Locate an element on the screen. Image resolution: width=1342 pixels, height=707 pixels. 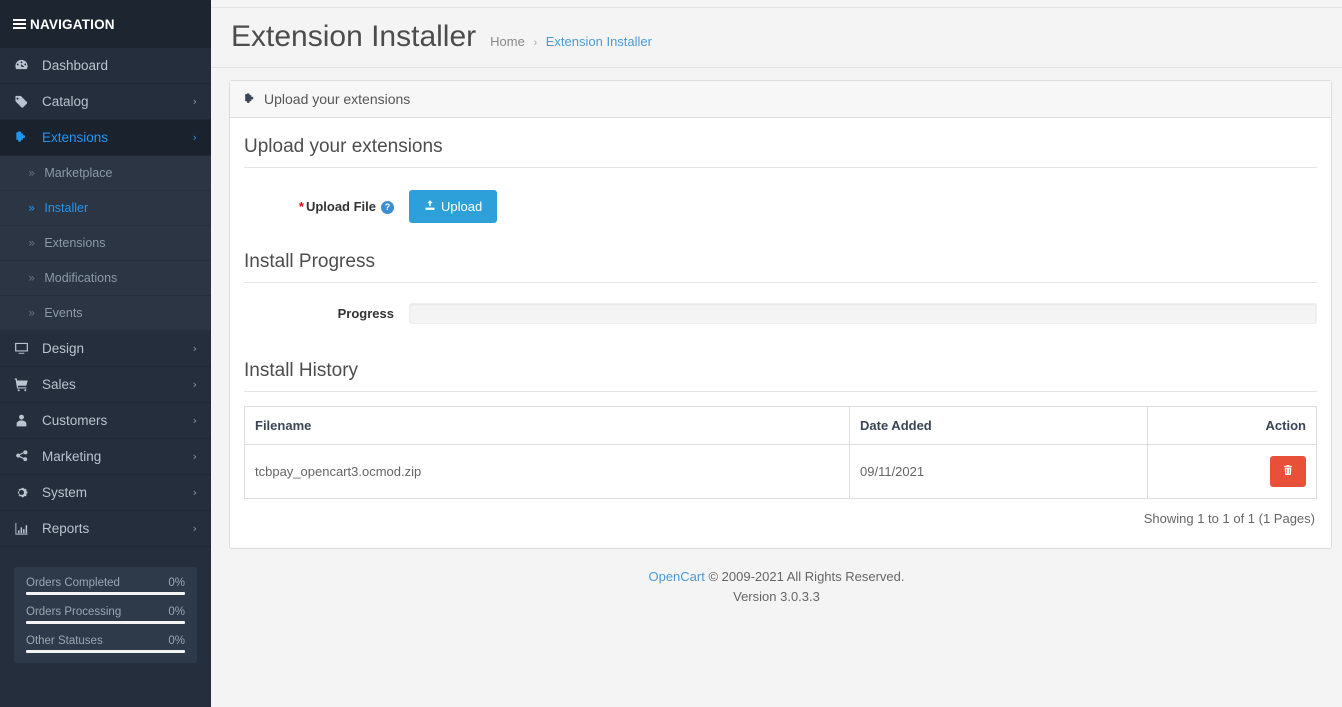
progress-section-legend: Install Progress is located at coordinates (780, 262).